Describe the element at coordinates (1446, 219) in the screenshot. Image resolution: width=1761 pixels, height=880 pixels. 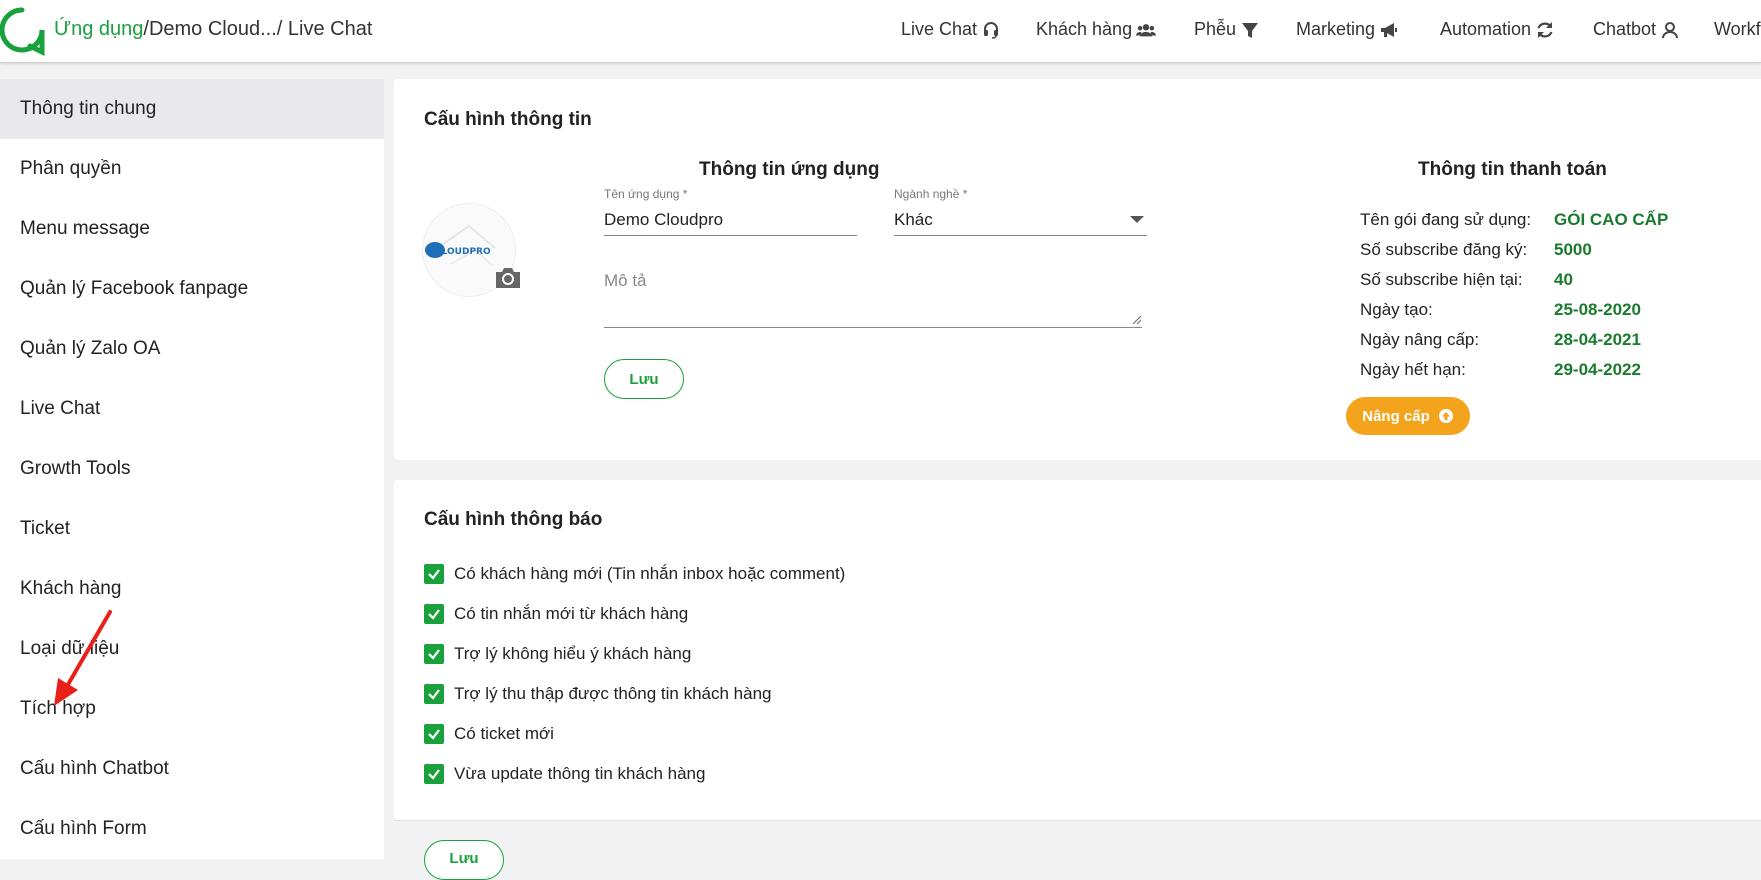
I see `payment-label: Tên gói đang sử dụng:` at that location.